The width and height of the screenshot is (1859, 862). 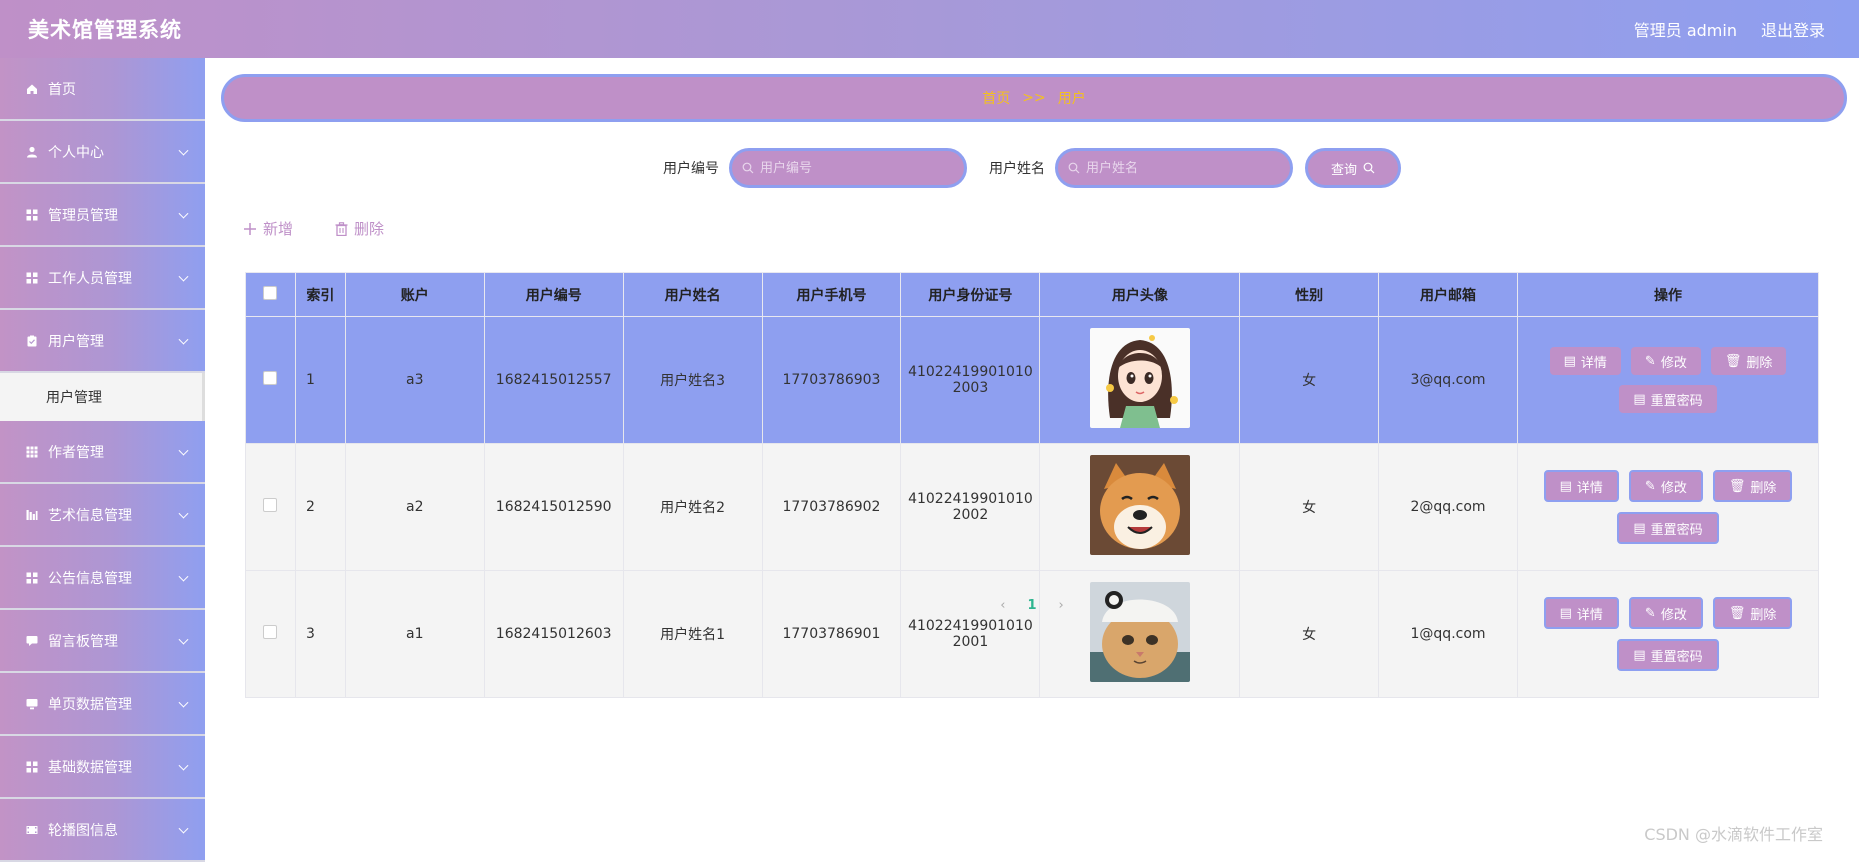 I want to click on toolbar: 新增 删除, so click(x=313, y=228).